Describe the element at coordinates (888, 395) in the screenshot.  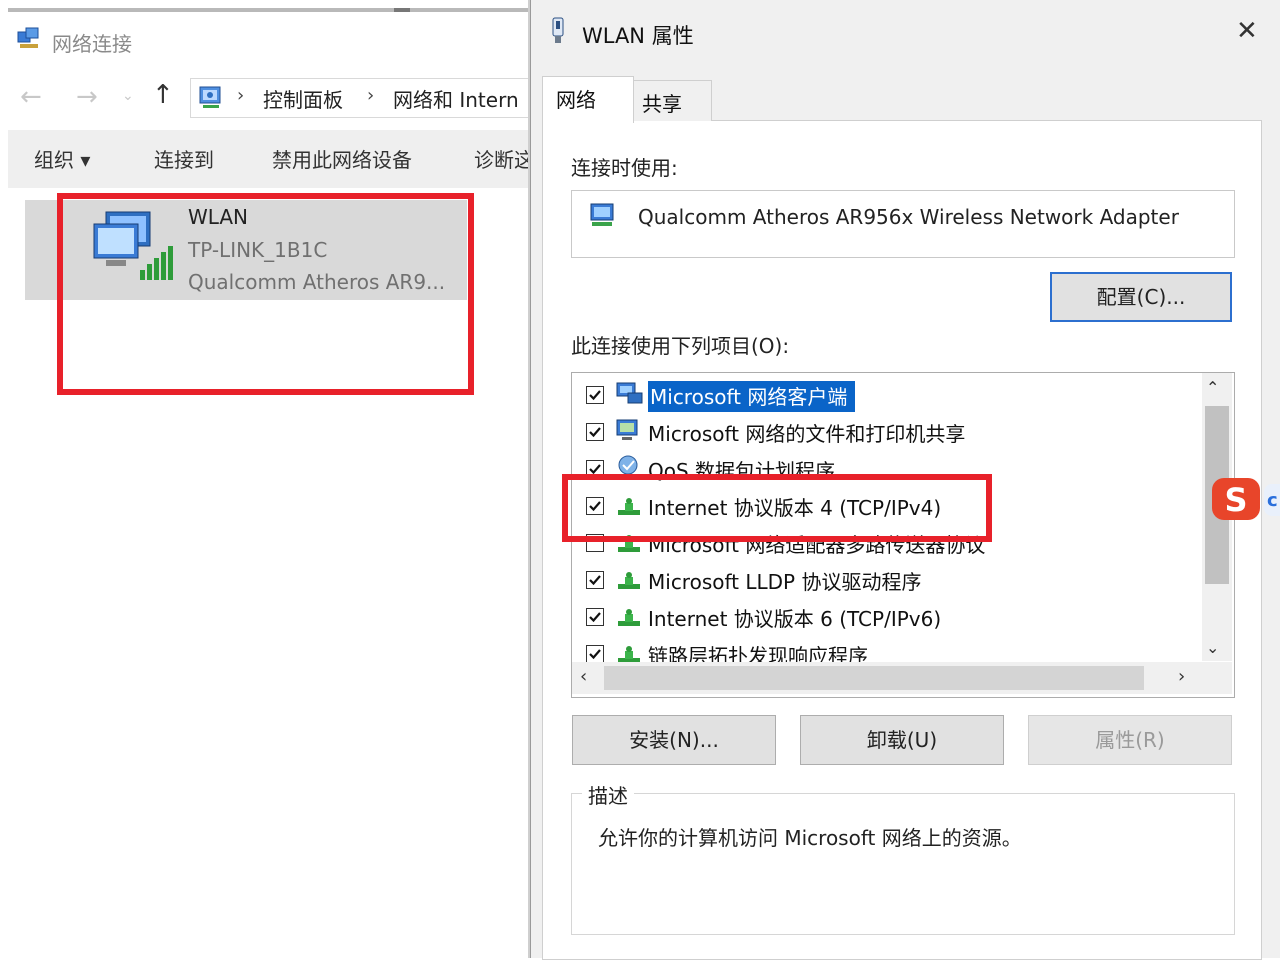
I see `component-row: Microsoft 网络客户端` at that location.